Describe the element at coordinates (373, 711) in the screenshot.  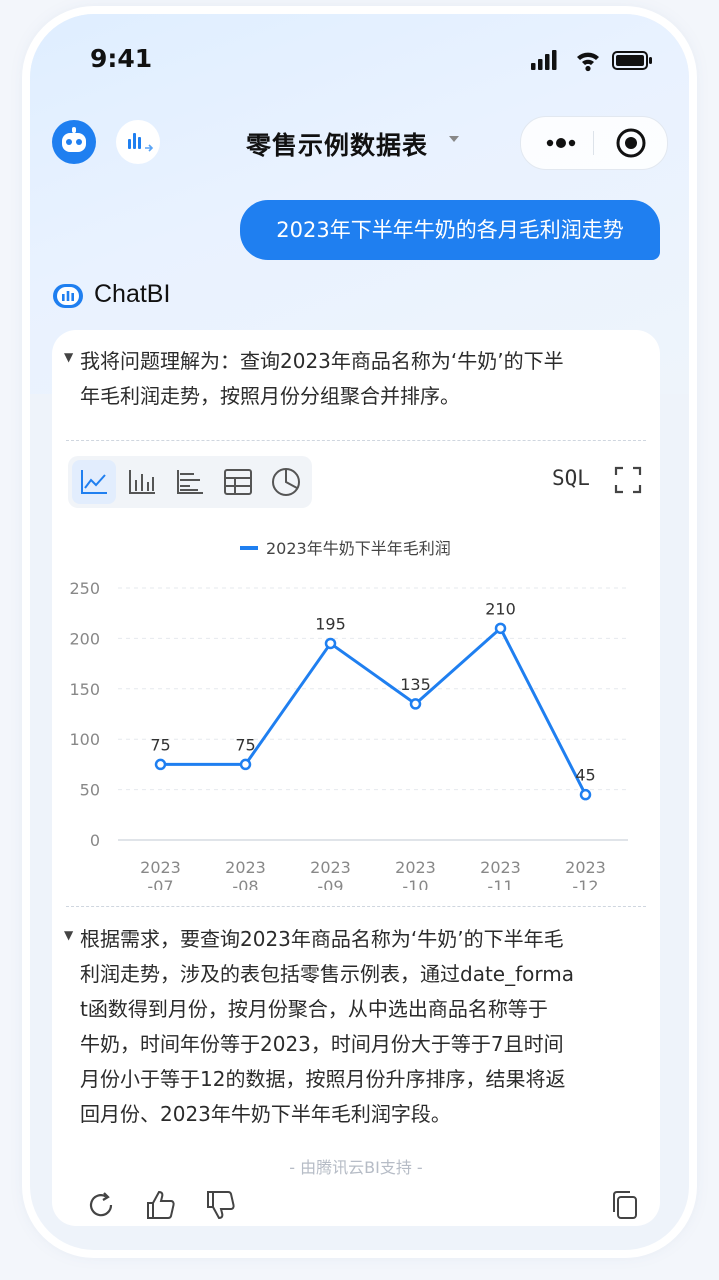
I see `series-line` at that location.